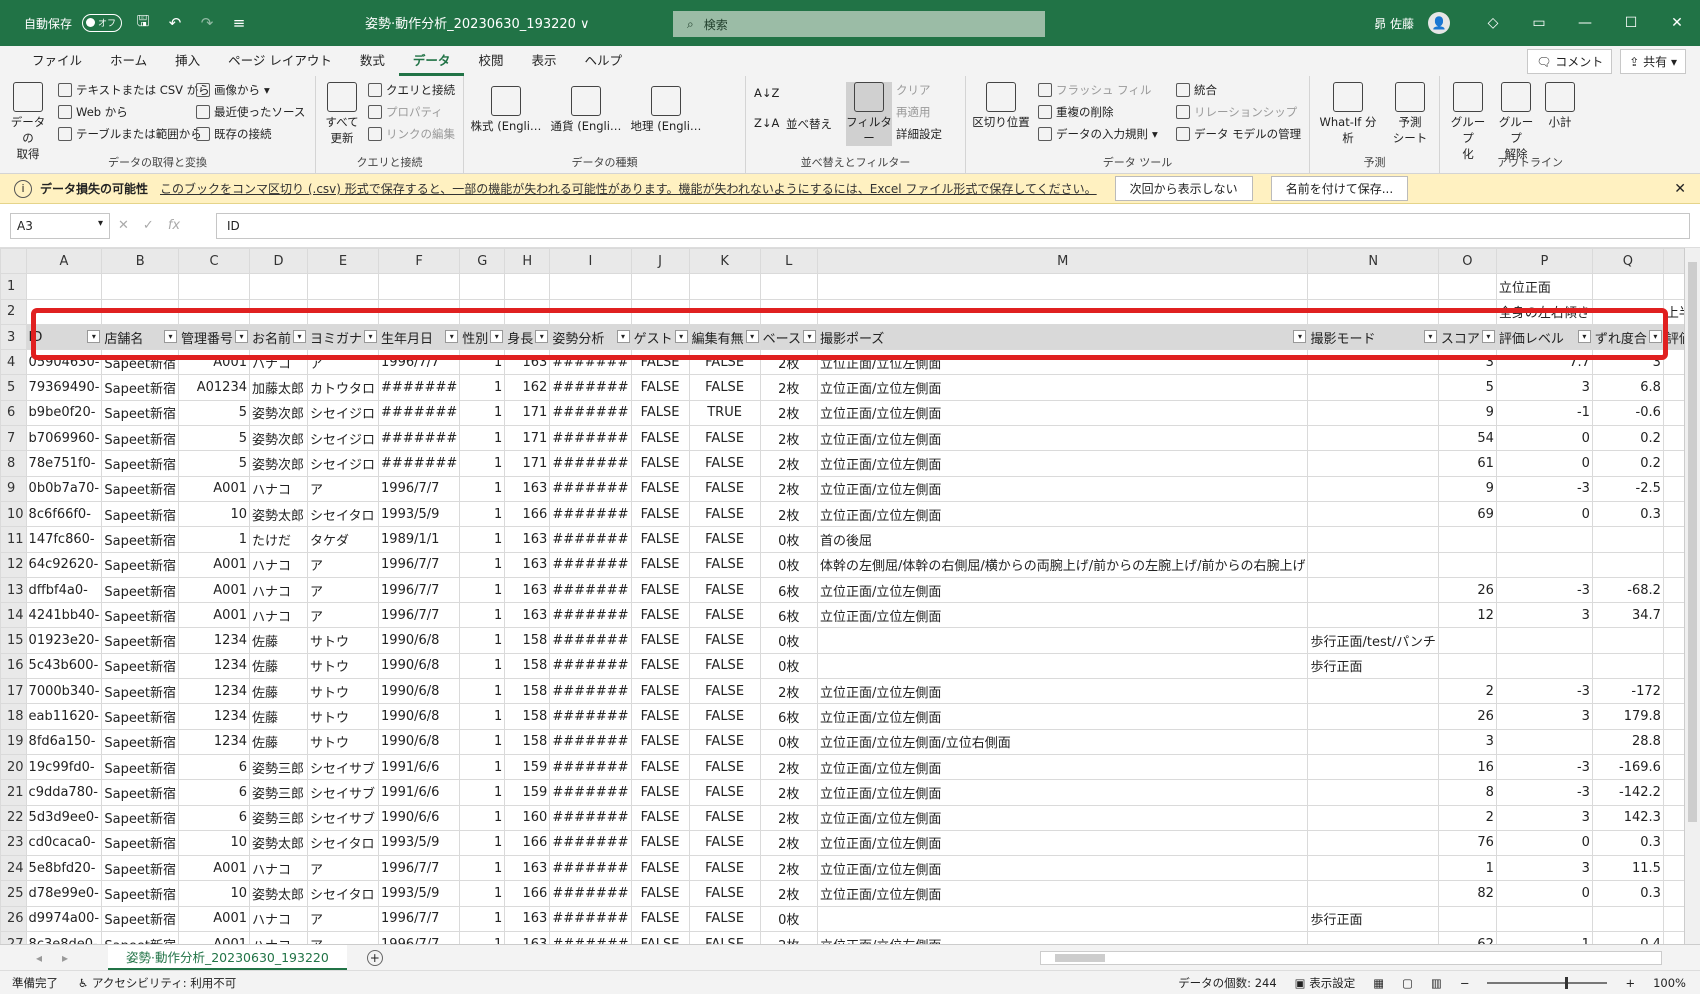 The image size is (1700, 1000). Describe the element at coordinates (419, 514) in the screenshot. I see `cell: 1993/5/9` at that location.